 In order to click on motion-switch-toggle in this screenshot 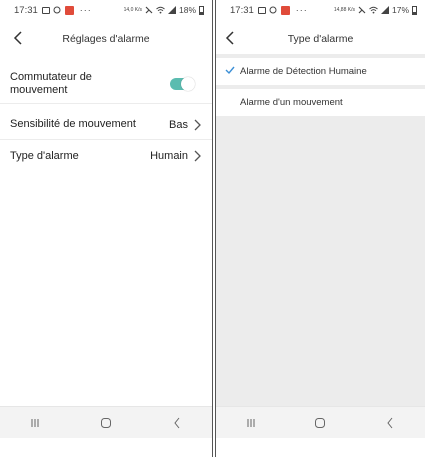, I will do `click(182, 83)`.